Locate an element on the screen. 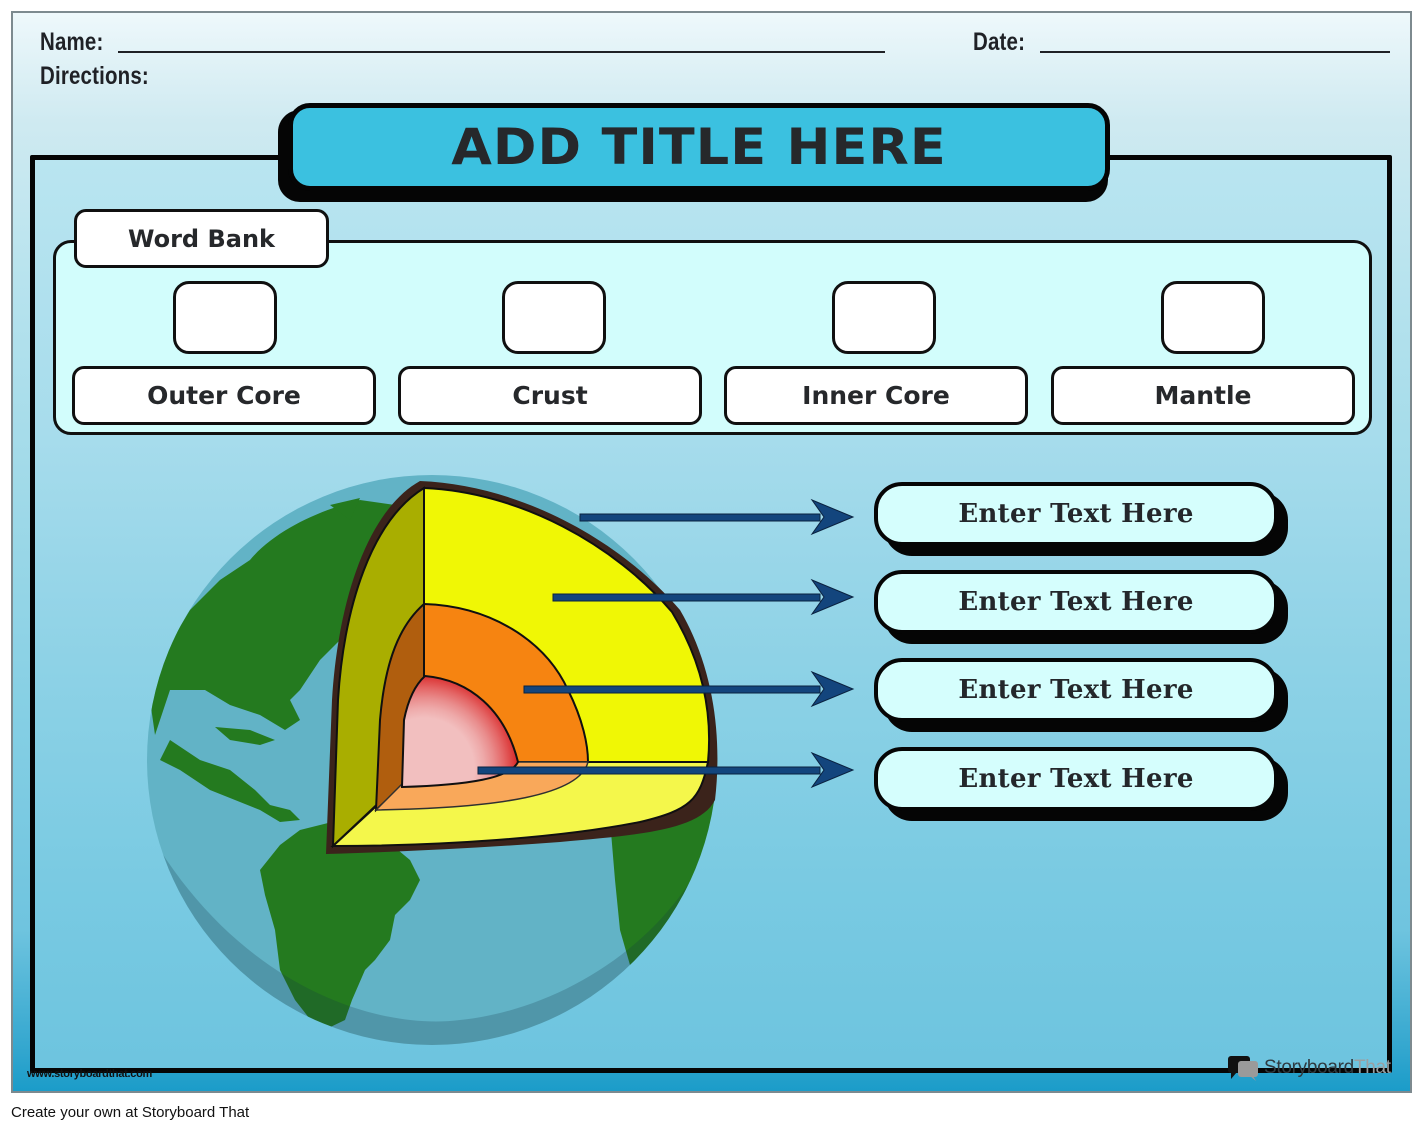 This screenshot has height=1132, width=1425. directions-label: Directions: is located at coordinates (94, 76).